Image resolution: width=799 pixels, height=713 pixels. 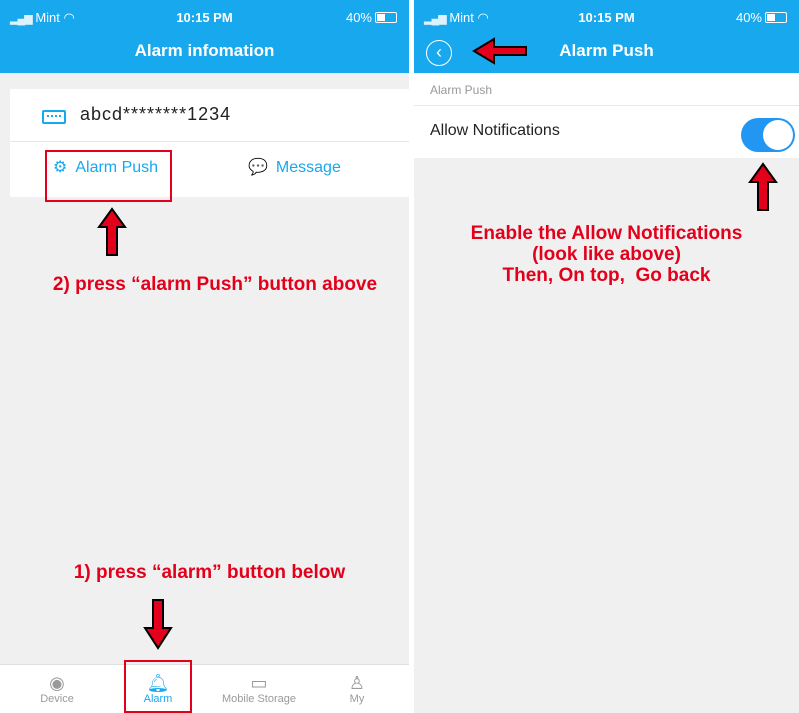 I want to click on nav-device: ◉ Device, so click(x=57, y=685).